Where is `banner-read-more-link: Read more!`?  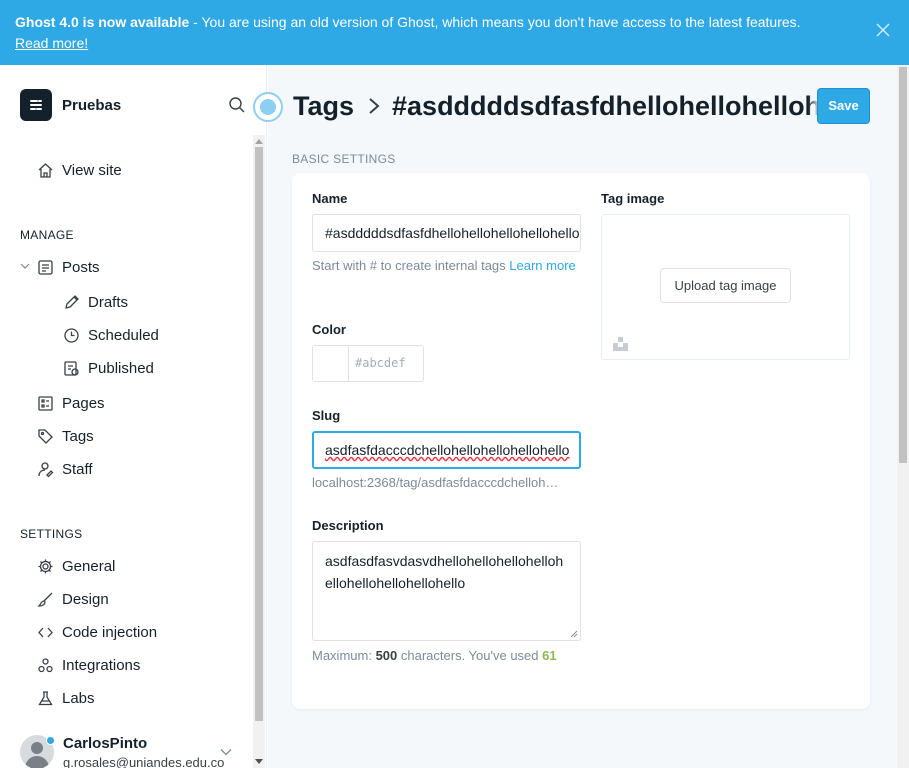
banner-read-more-link: Read more! is located at coordinates (51, 43).